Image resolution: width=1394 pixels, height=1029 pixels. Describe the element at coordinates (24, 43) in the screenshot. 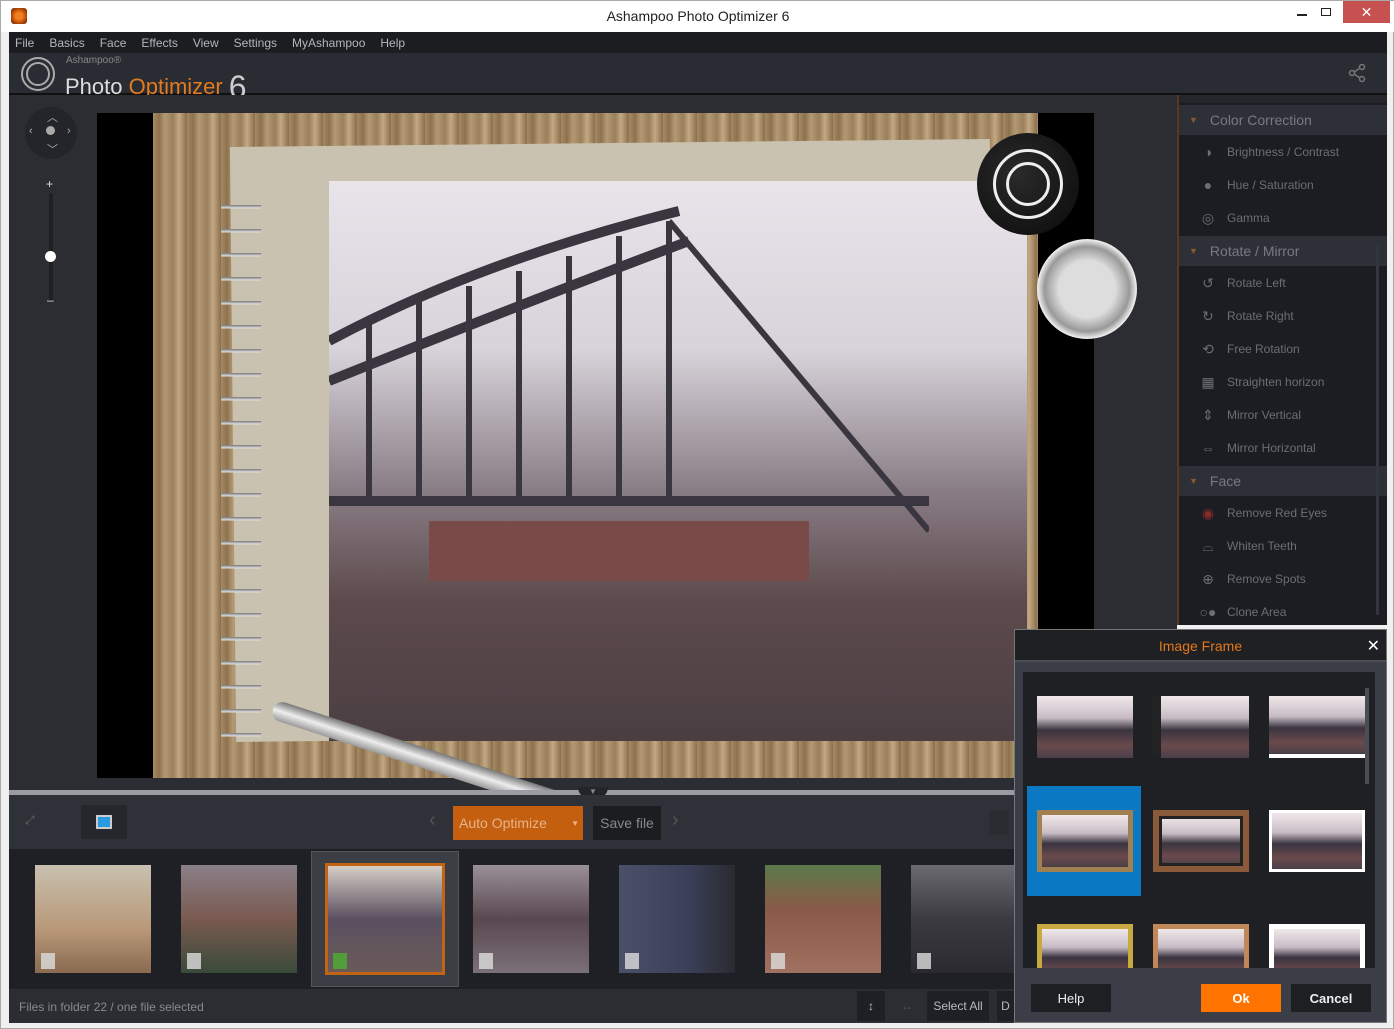

I see `menu-file: File` at that location.